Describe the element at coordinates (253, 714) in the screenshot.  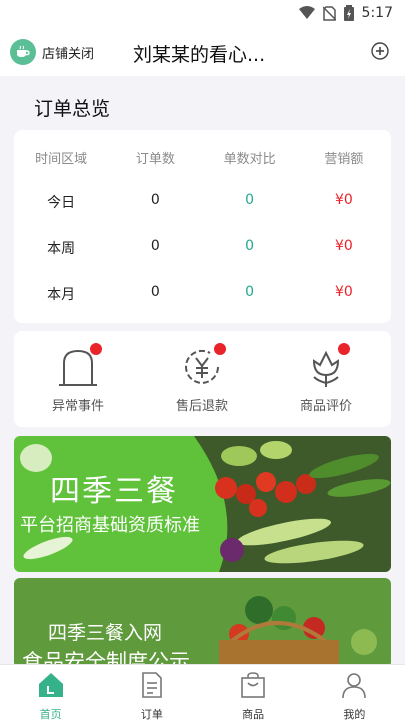
I see `nav-label: 商品` at that location.